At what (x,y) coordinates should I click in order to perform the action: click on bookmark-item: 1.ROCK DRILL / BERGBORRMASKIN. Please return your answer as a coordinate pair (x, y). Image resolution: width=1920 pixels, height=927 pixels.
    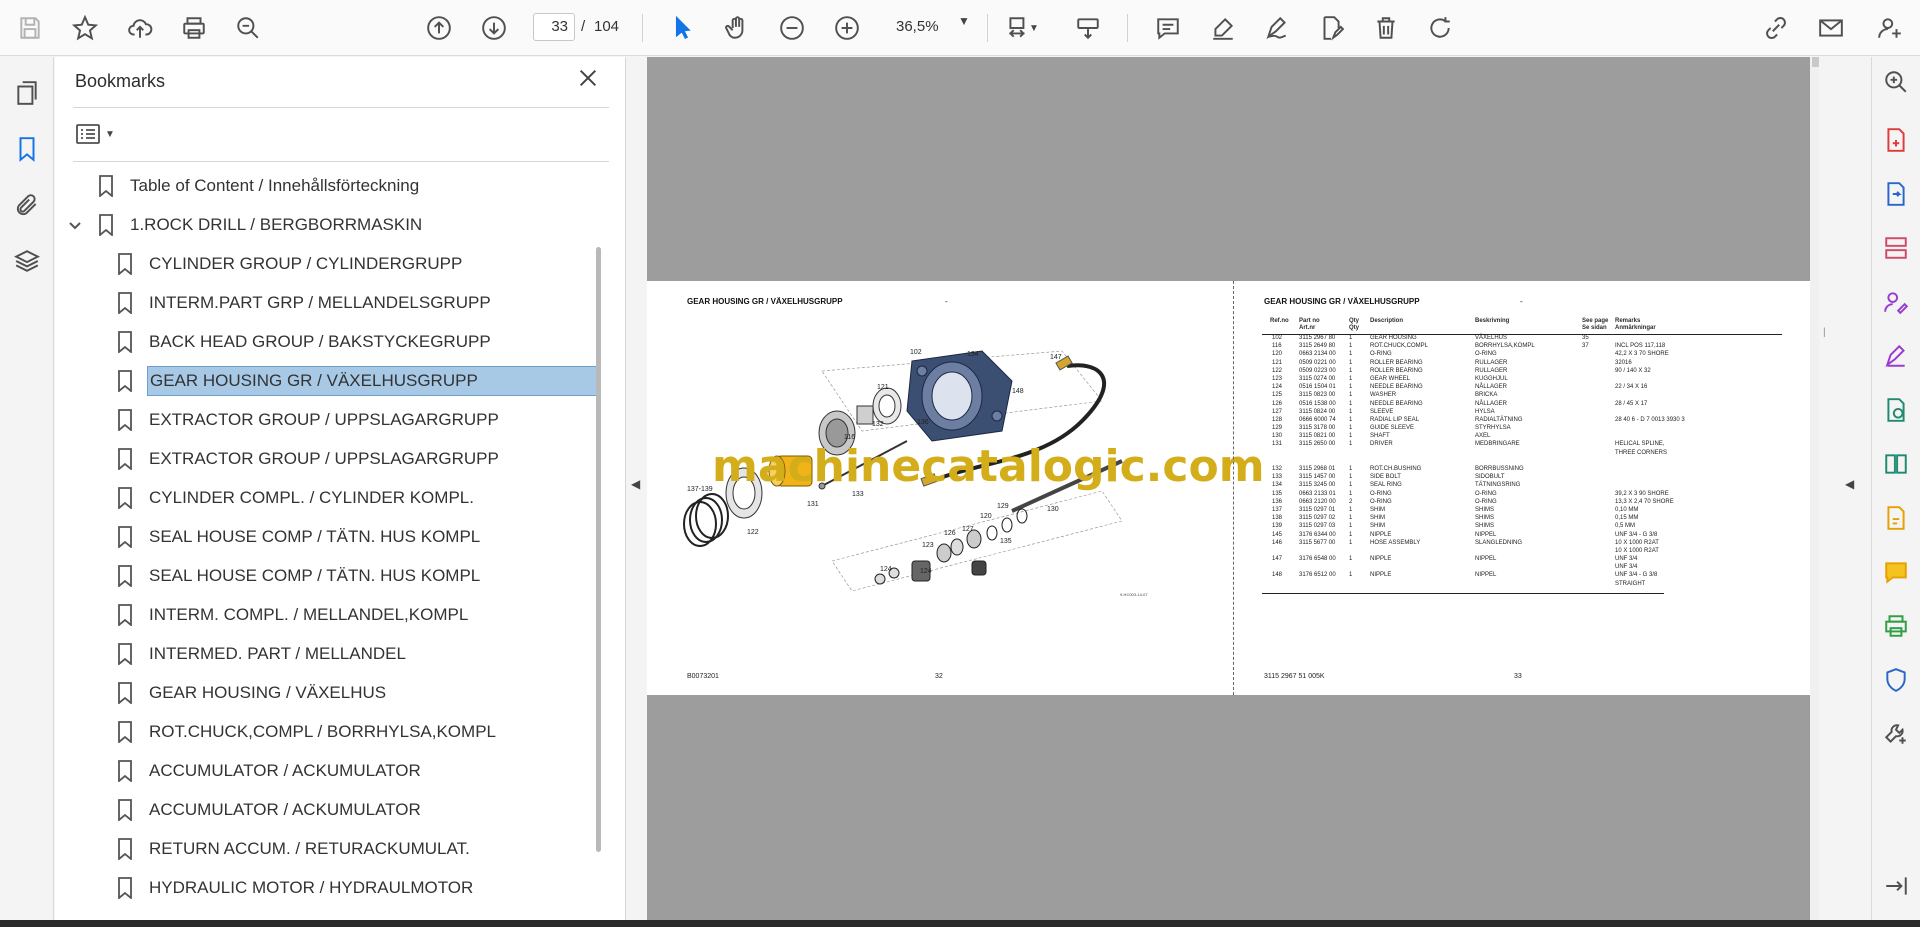
    Looking at the image, I should click on (246, 225).